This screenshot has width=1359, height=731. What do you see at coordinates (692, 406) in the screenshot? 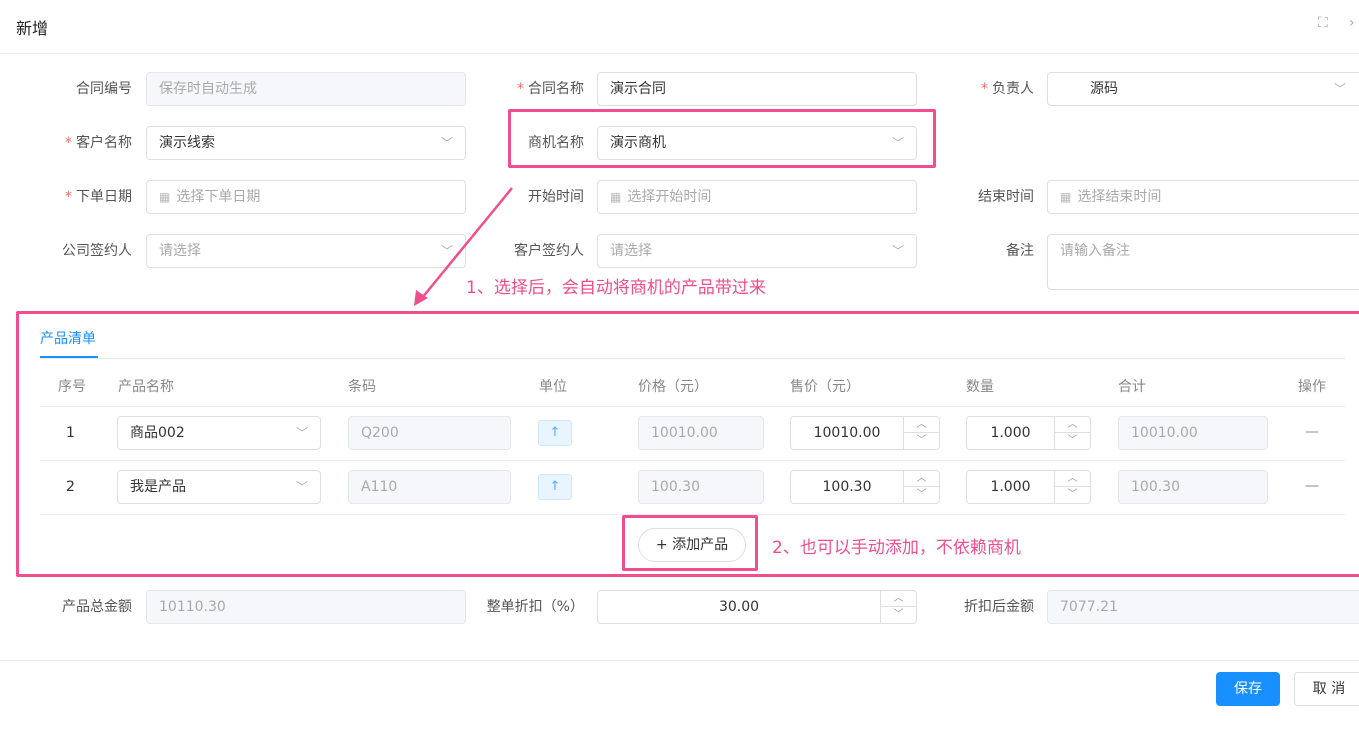
I see `table-header-divider` at bounding box center [692, 406].